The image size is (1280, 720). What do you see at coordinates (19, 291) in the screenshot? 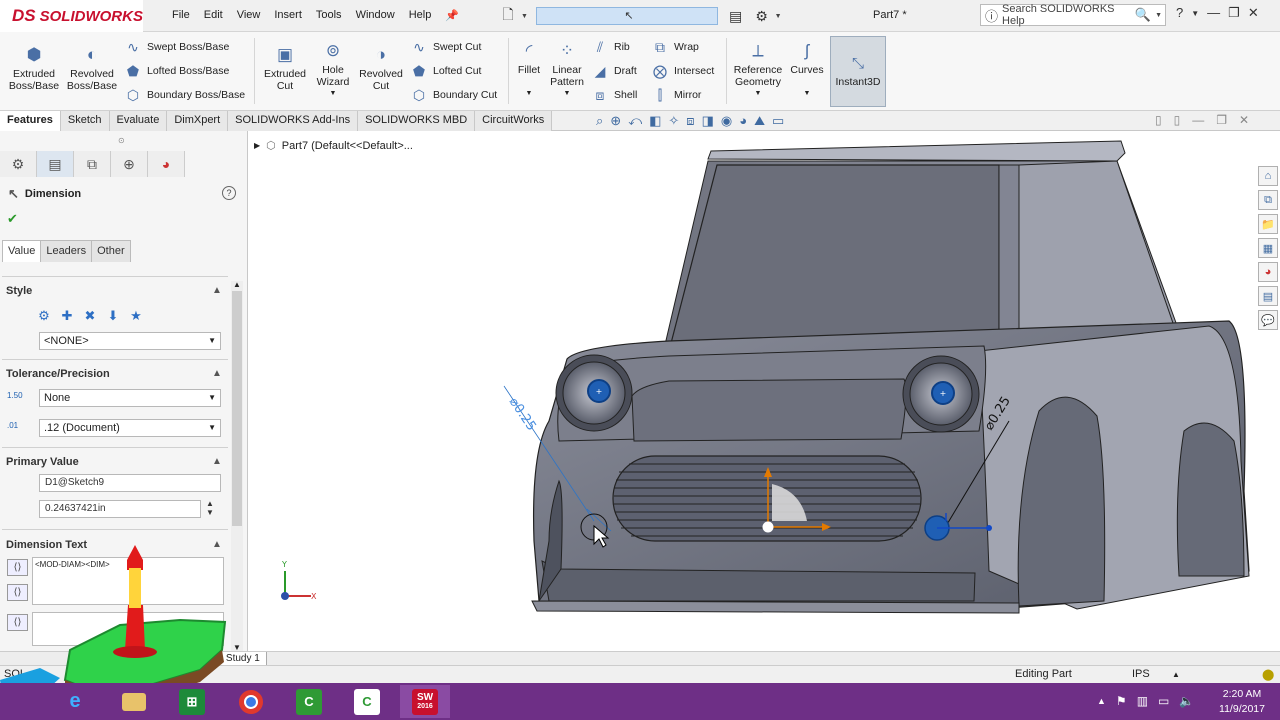
I see `style-section-header: Style` at bounding box center [19, 291].